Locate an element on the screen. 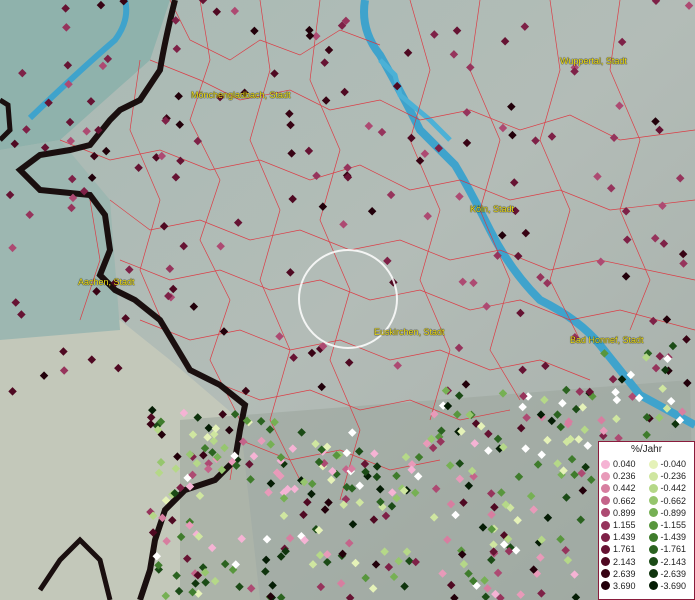  legend-entry-negative: -0.040 is located at coordinates (671, 464).